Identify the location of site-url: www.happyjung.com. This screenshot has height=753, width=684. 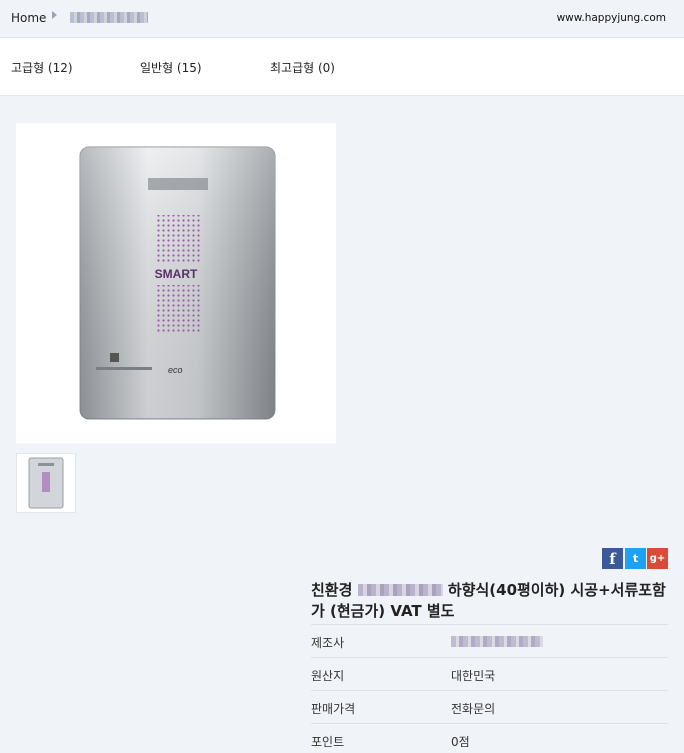
(611, 18).